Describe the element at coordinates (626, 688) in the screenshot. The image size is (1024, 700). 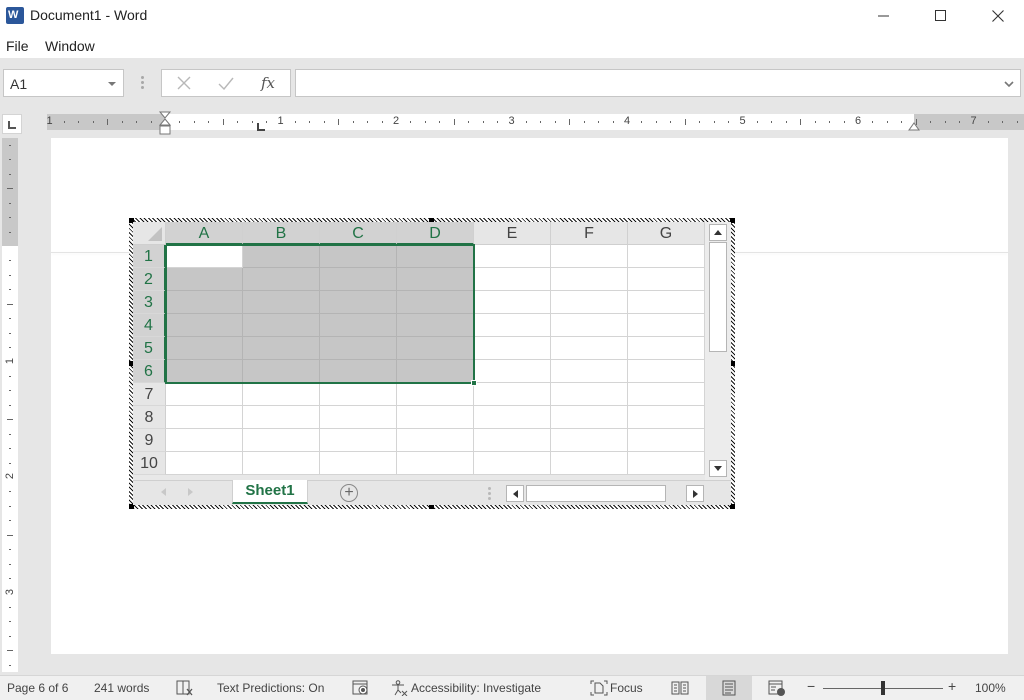
I see `focus-button: Focus` at that location.